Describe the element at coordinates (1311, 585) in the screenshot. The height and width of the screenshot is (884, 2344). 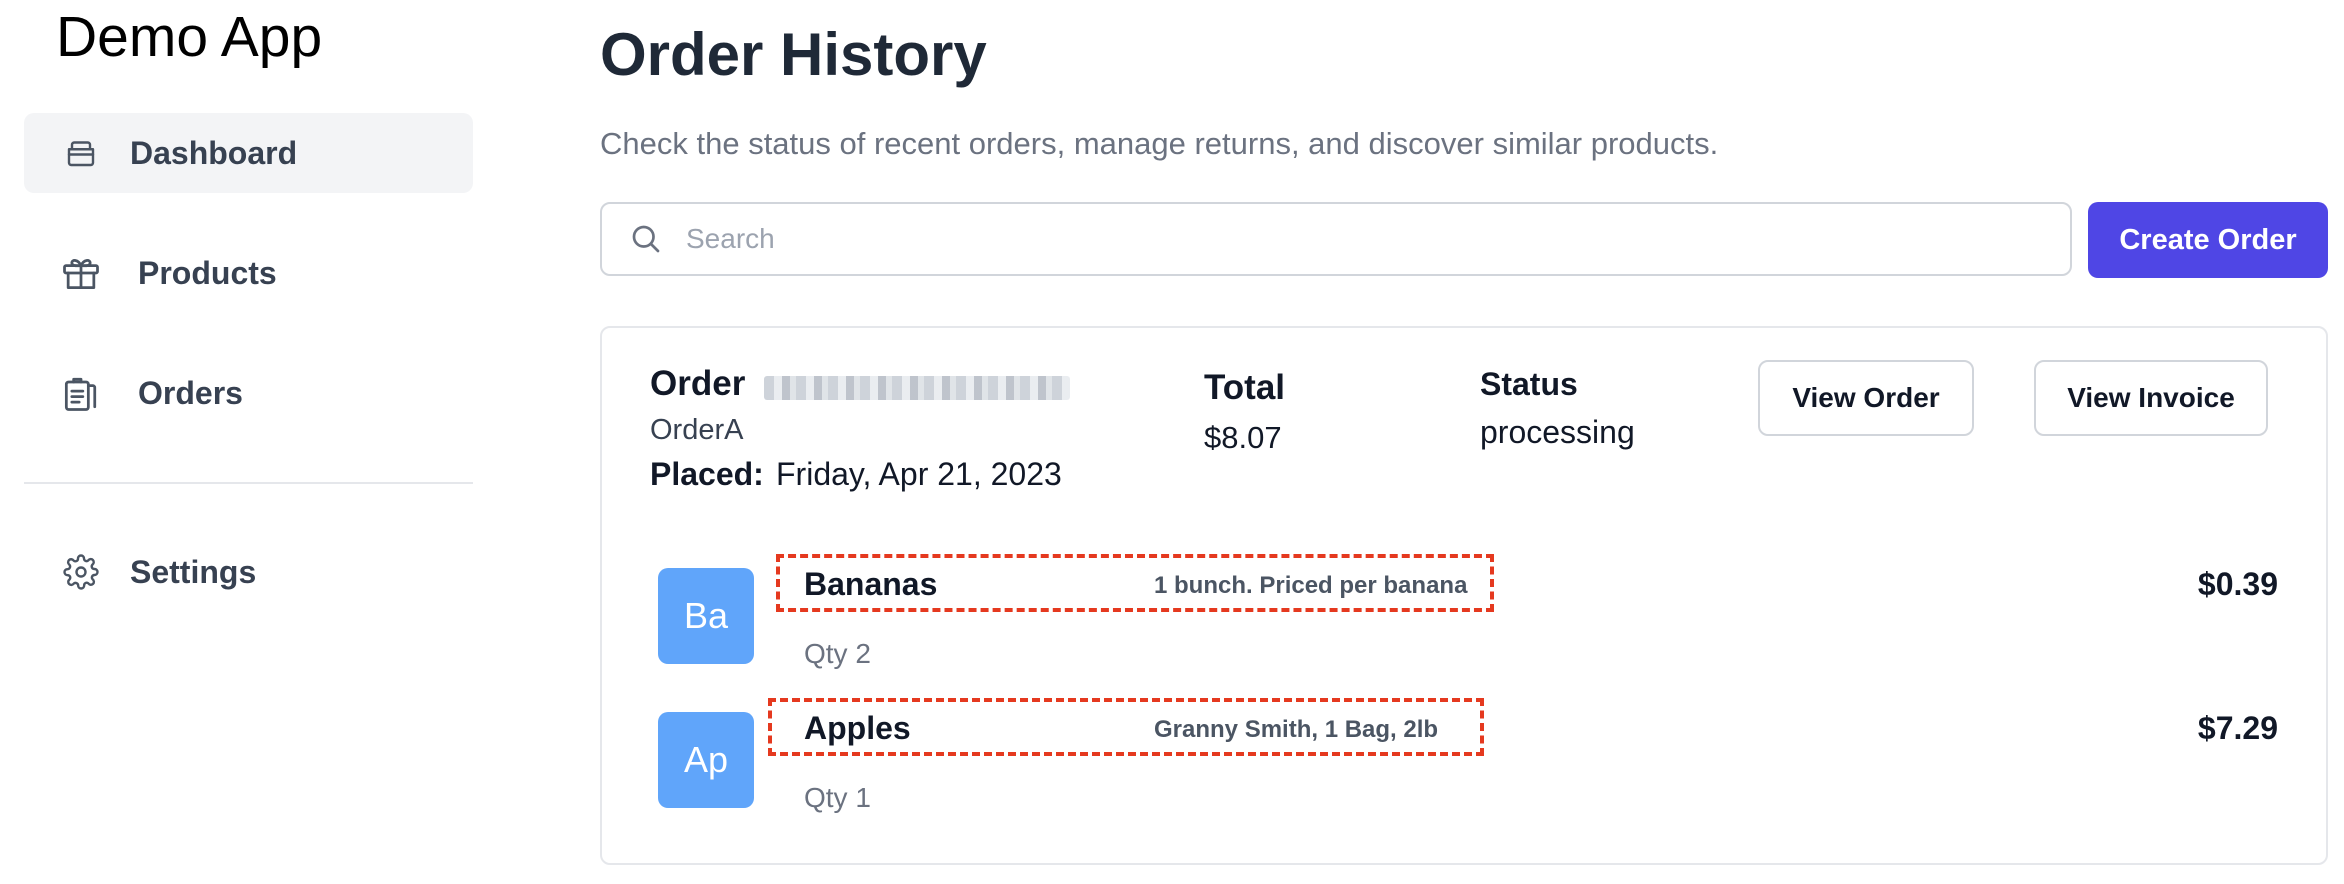
I see `item-description: 1 bunch. Priced per banana` at that location.